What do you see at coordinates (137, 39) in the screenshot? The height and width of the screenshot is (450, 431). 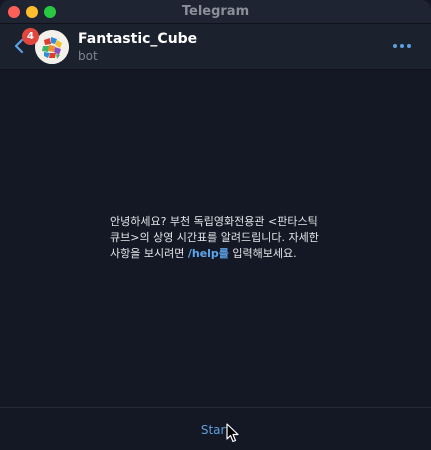 I see `chat-title: Fantastic_Cube` at bounding box center [137, 39].